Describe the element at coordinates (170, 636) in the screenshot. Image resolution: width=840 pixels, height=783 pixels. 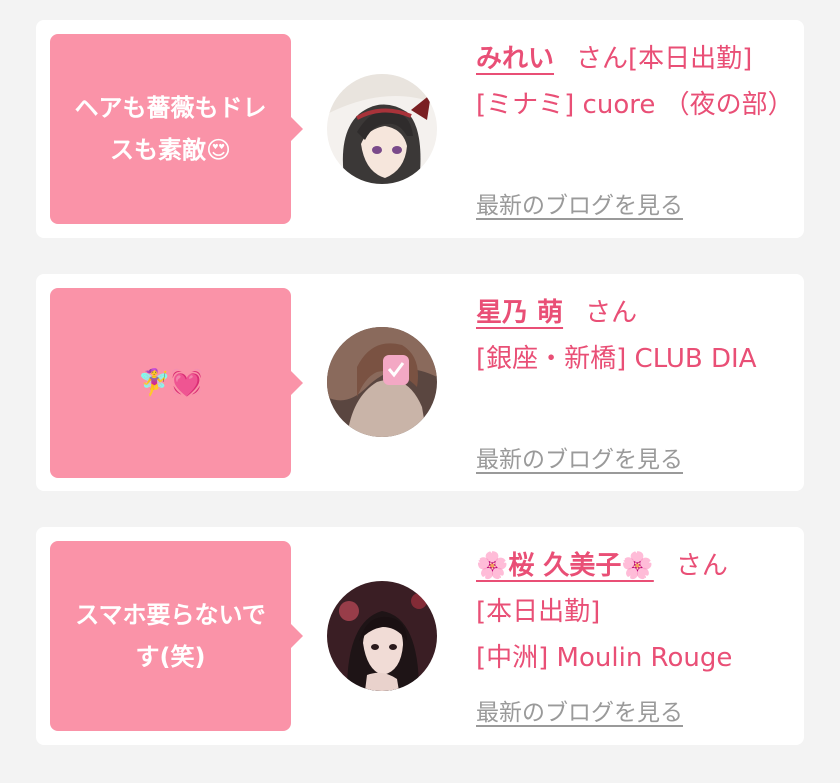
I see `comment-text: スマホ要らないです(笑)` at that location.